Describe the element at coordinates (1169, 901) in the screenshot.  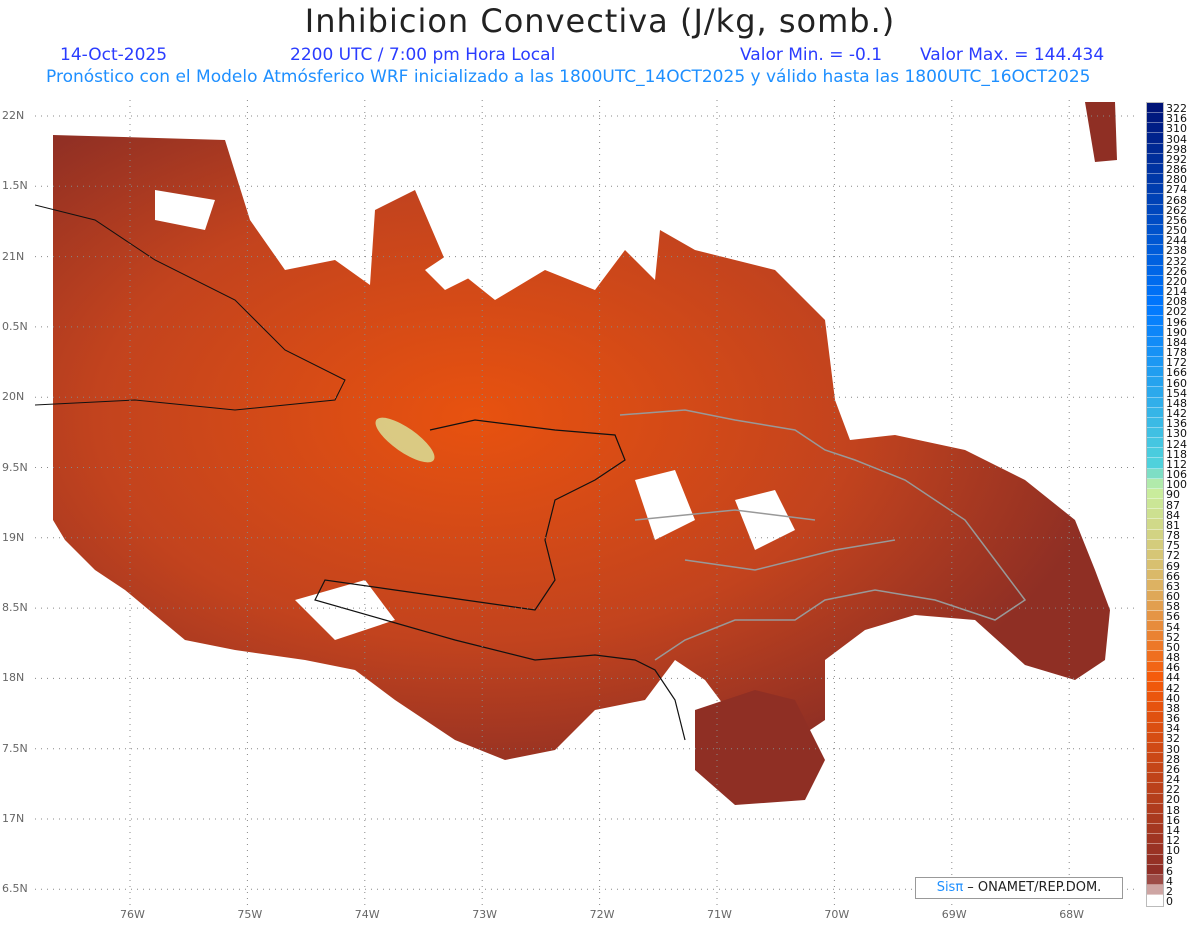
I see `colorbar-label: 0` at that location.